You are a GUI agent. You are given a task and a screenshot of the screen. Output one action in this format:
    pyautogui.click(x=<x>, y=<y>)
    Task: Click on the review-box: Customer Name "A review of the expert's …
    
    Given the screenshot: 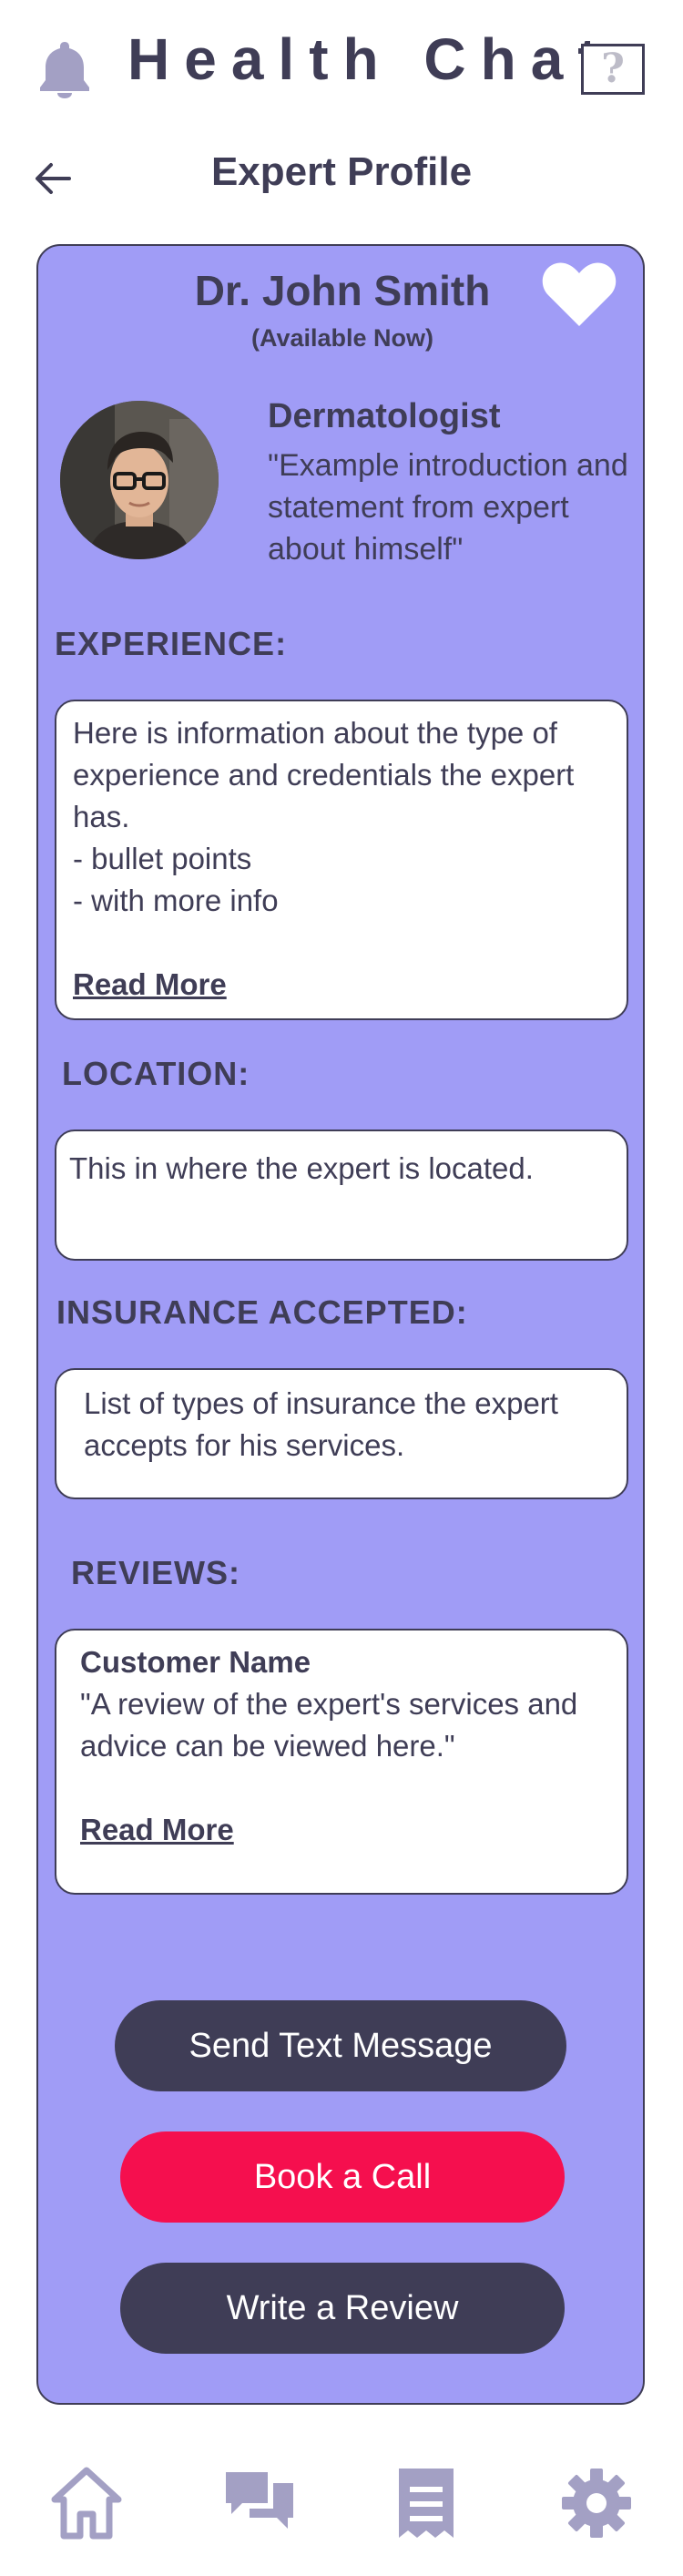 What is the action you would take?
    pyautogui.click(x=341, y=1762)
    